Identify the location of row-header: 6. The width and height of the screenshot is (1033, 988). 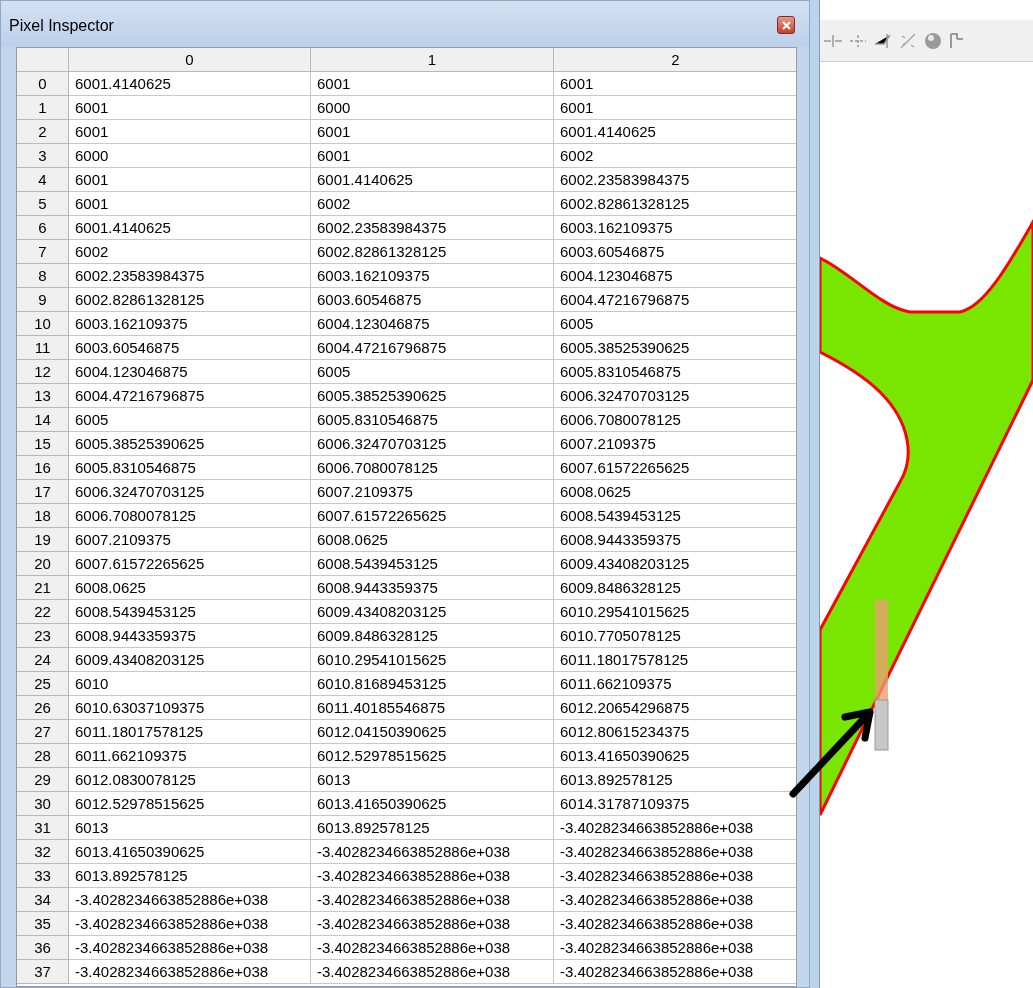
(43, 228).